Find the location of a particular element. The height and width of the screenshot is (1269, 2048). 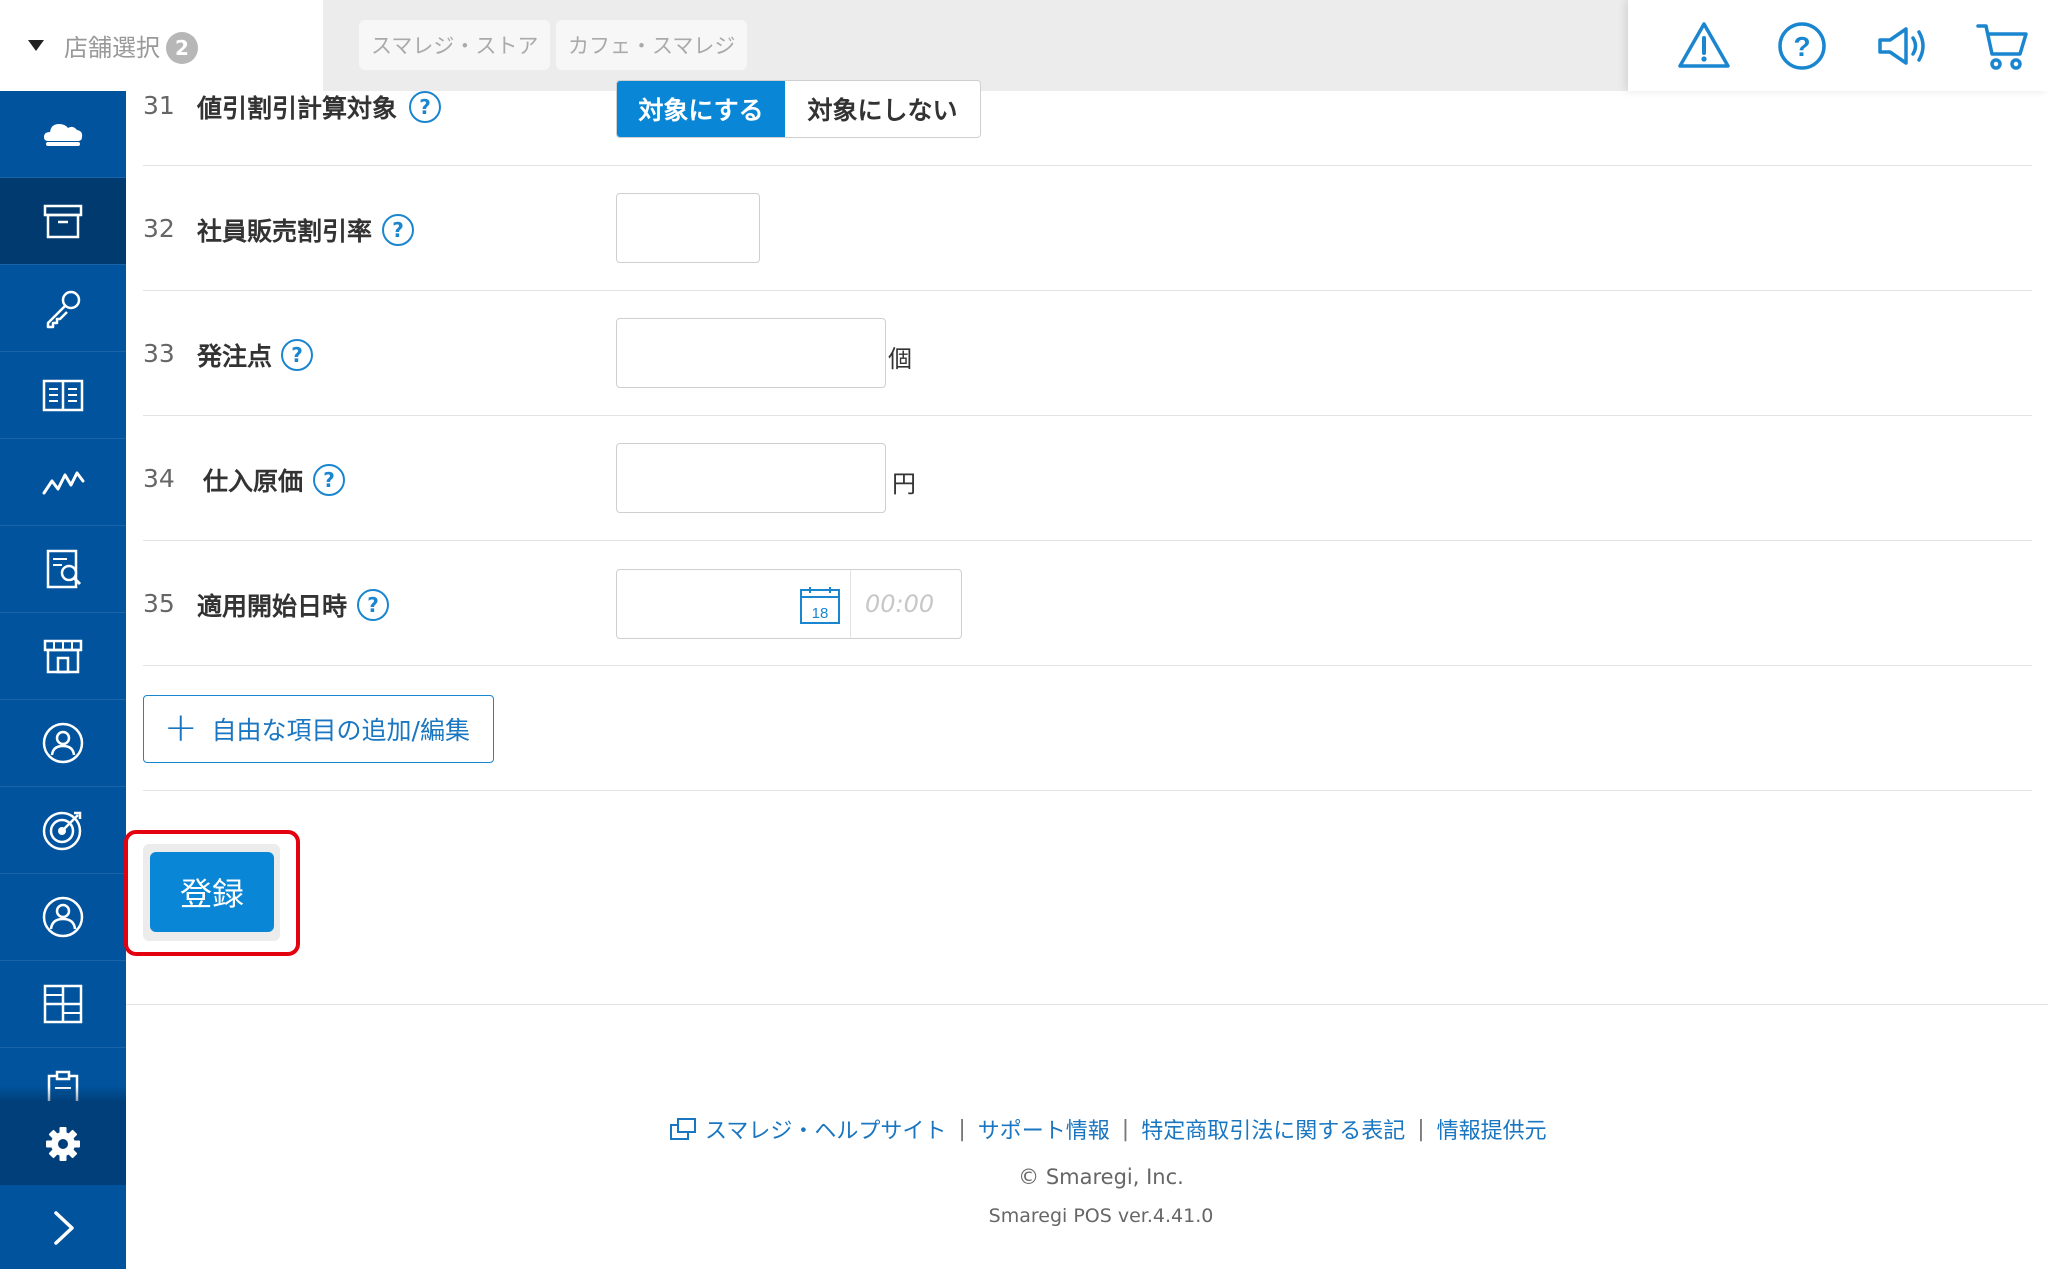

chevron-right-icon is located at coordinates (64, 1228).